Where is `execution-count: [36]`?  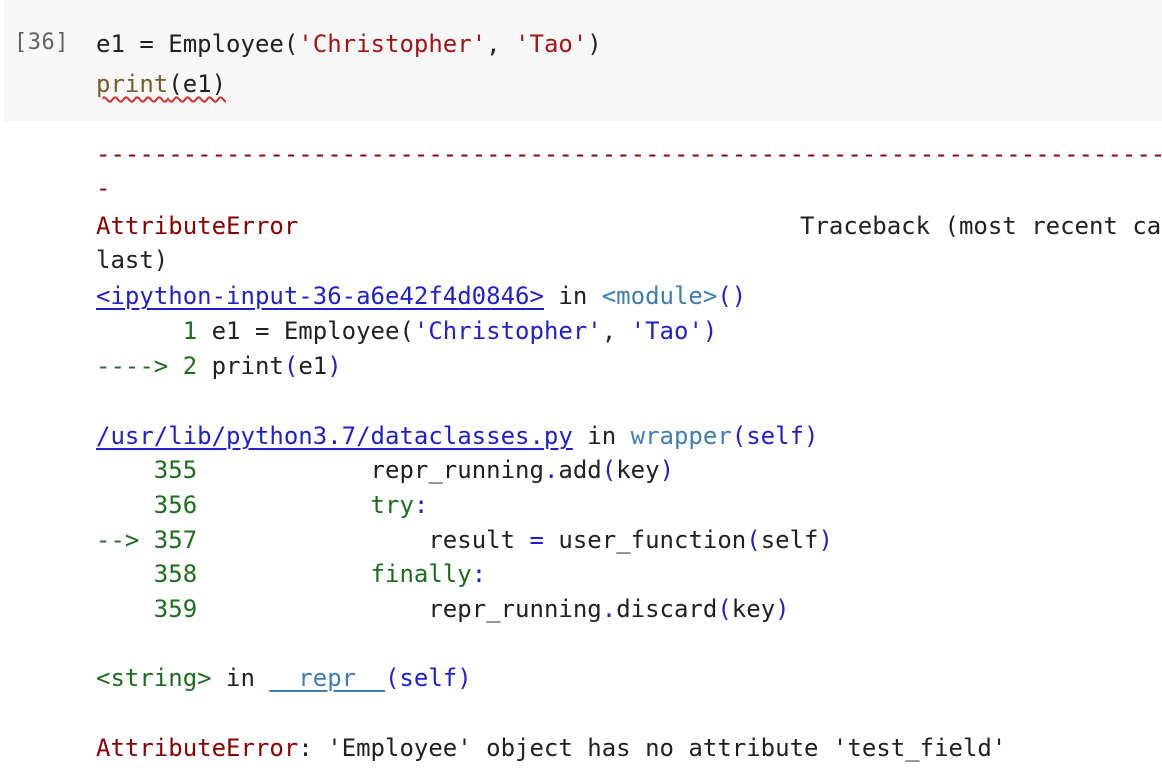 execution-count: [36] is located at coordinates (41, 42).